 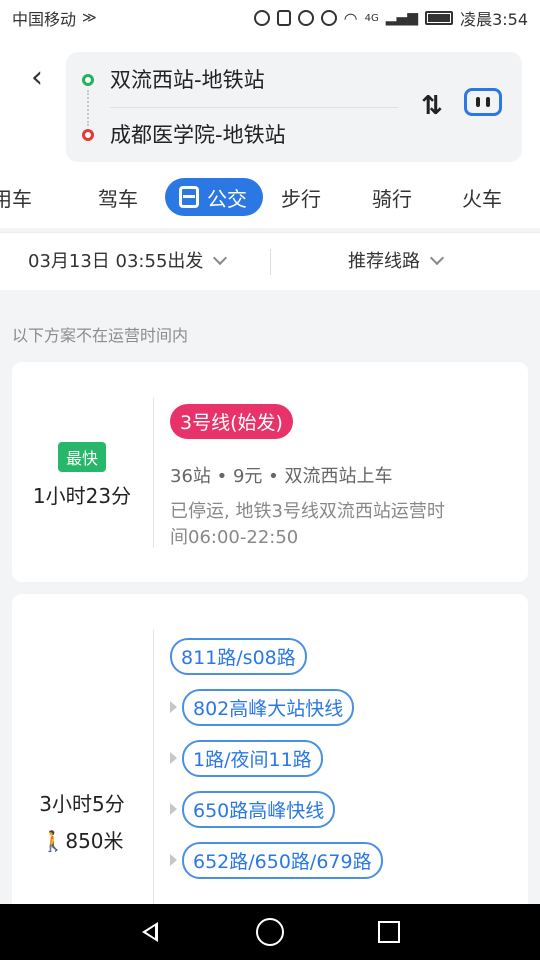 What do you see at coordinates (259, 809) in the screenshot?
I see `bus-route-pill: 650路高峰快线` at bounding box center [259, 809].